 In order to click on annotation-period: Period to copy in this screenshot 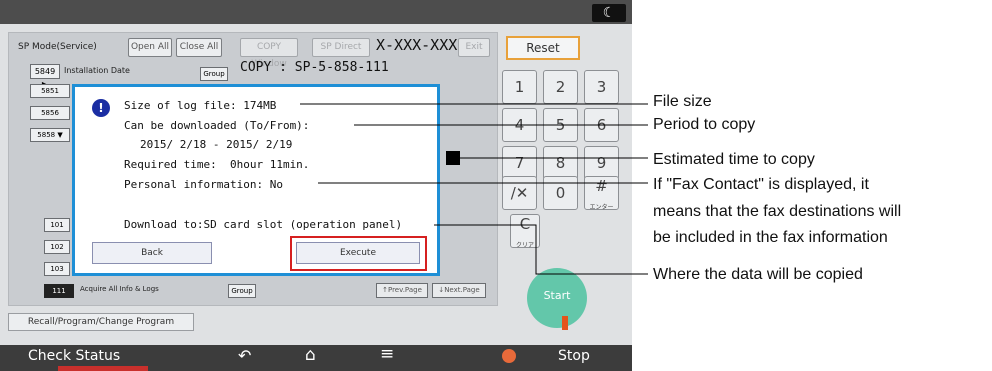, I will do `click(704, 124)`.